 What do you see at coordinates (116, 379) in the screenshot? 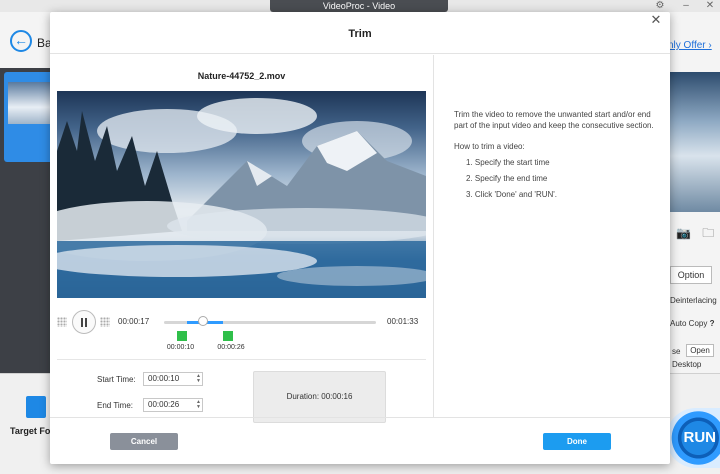
I see `start-time-label: Start Time:` at bounding box center [116, 379].